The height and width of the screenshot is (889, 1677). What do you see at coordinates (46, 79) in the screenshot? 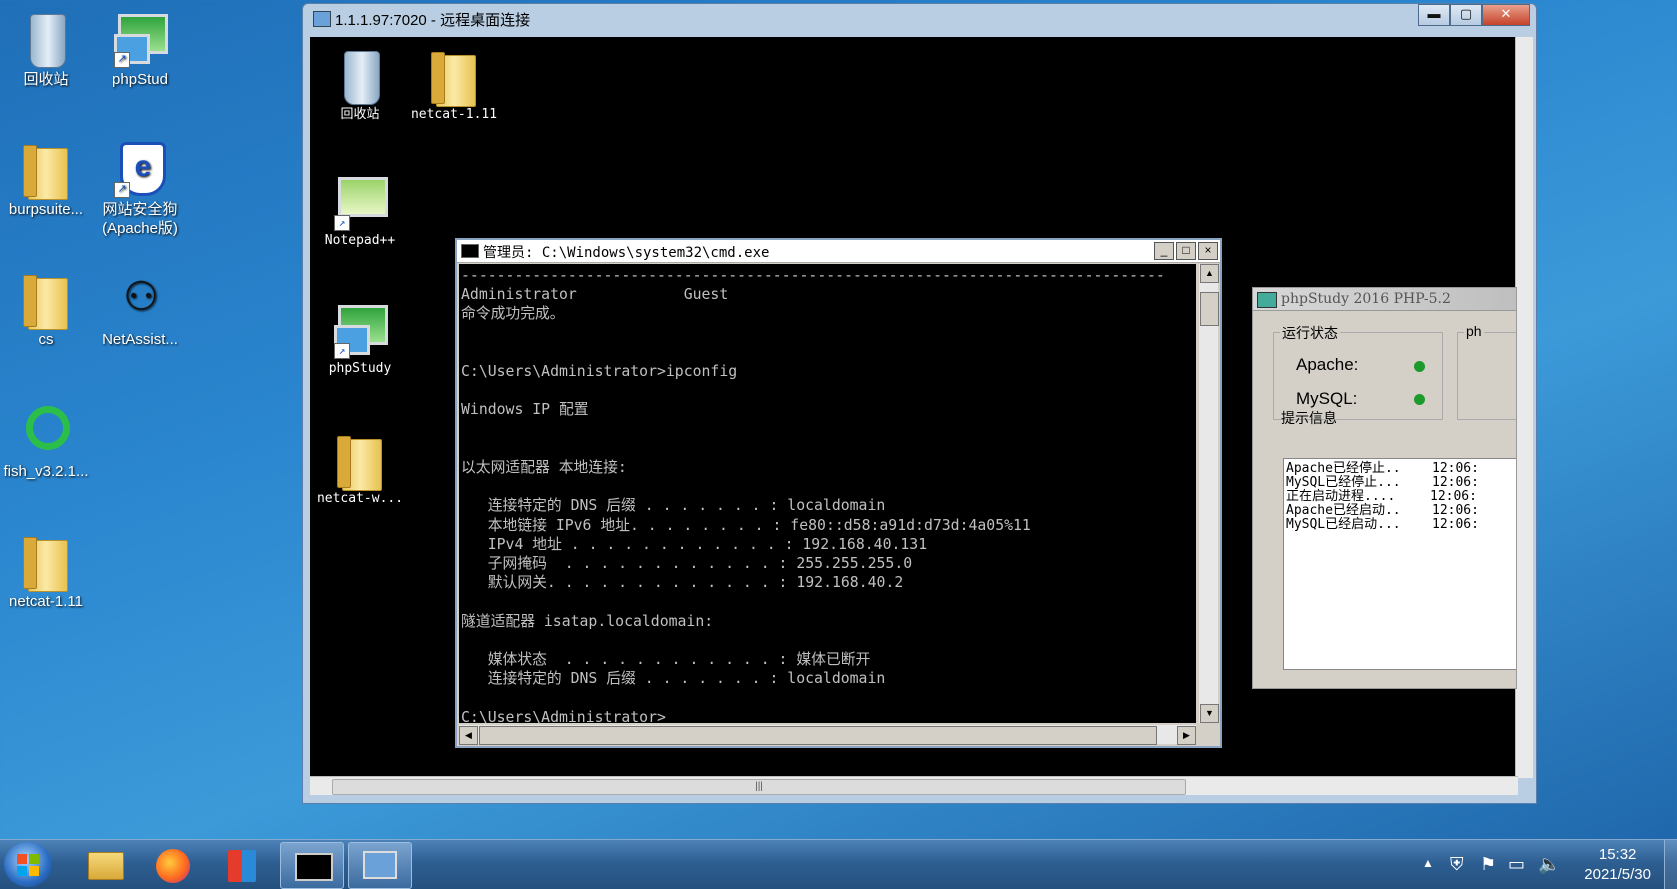
I see `desktop-icon-label: 回收站` at bounding box center [46, 79].